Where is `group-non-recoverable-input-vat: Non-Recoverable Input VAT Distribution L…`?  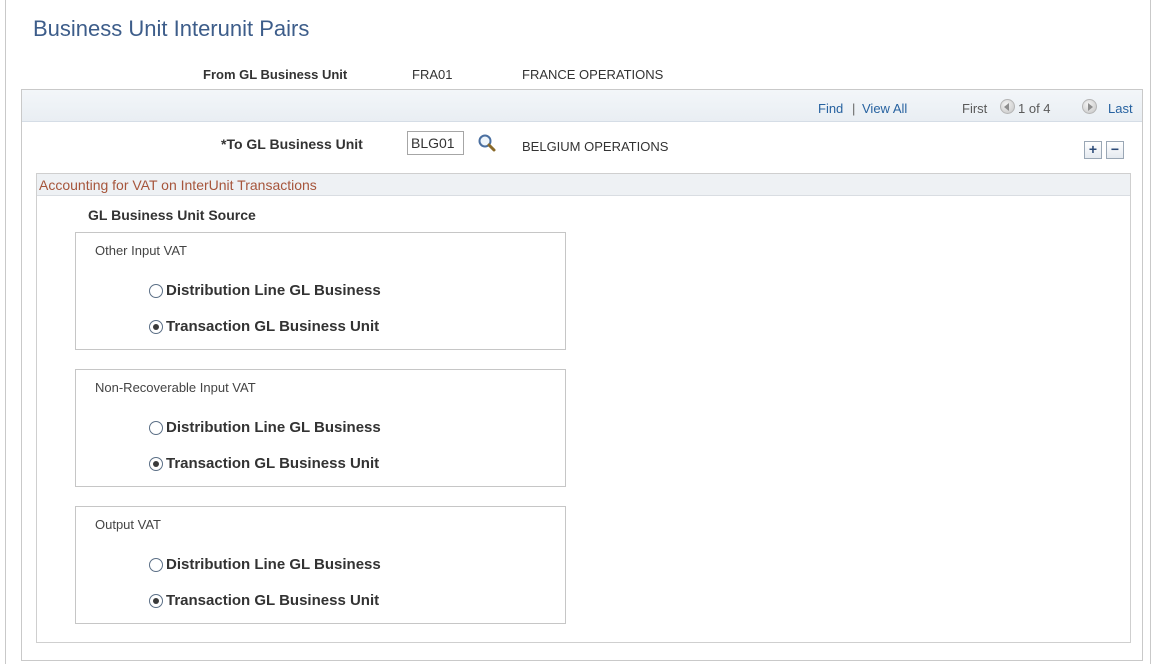 group-non-recoverable-input-vat: Non-Recoverable Input VAT Distribution L… is located at coordinates (320, 428).